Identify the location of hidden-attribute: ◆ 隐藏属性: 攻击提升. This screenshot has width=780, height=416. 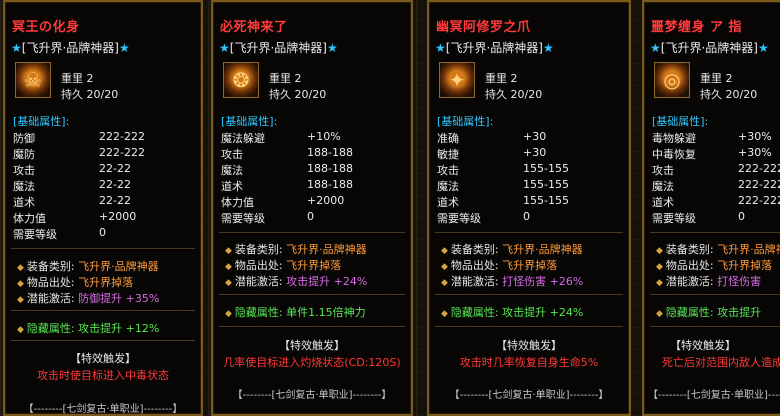
(709, 312).